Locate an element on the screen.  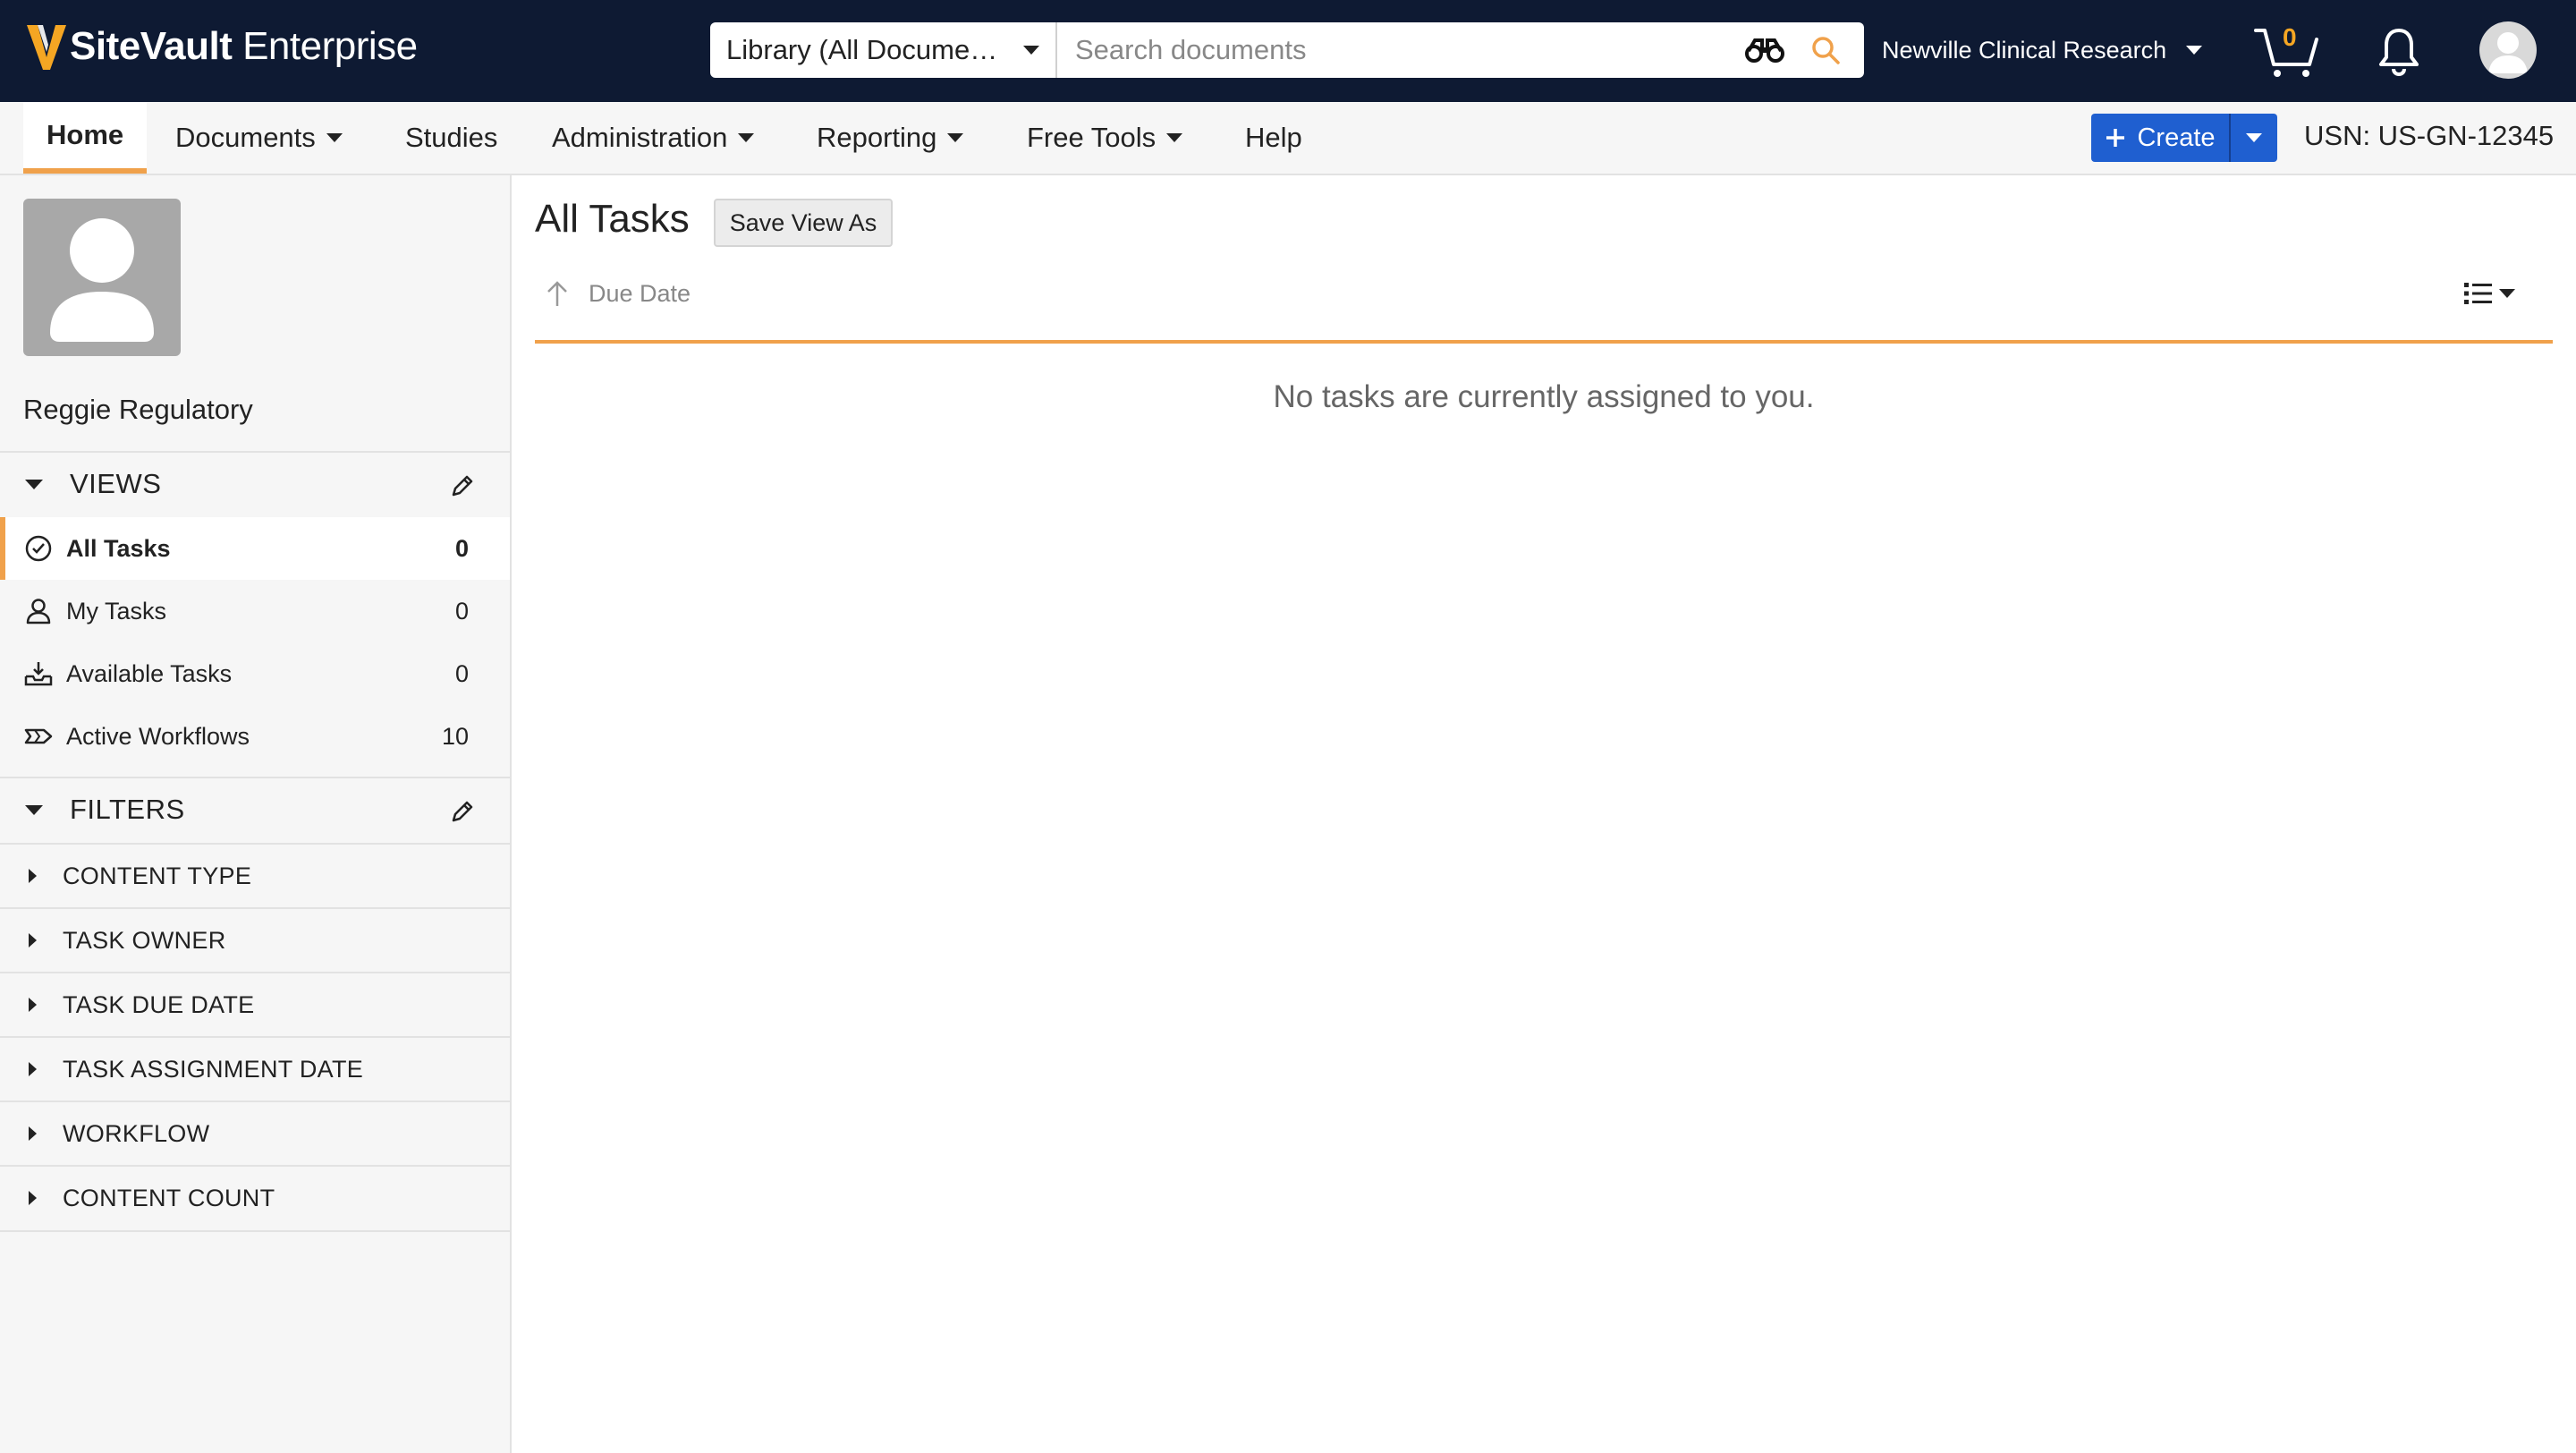
list-icon is located at coordinates (2478, 293).